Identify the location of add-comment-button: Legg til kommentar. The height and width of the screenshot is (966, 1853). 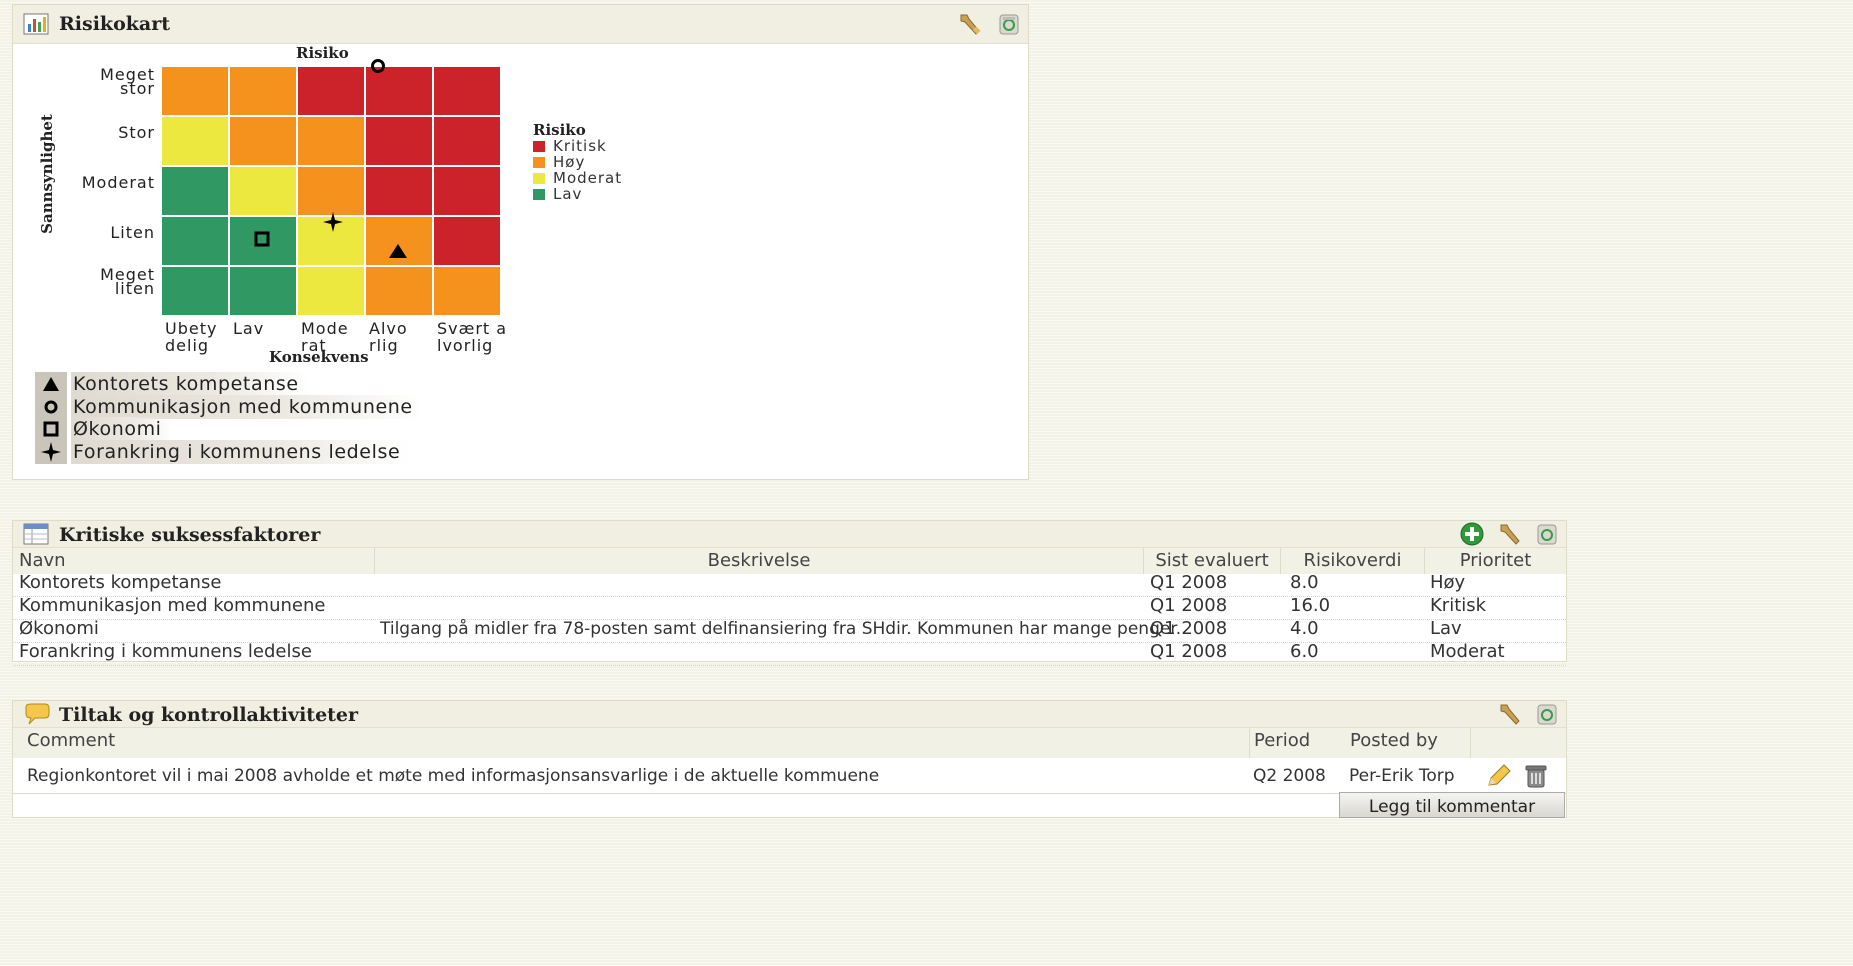
(1452, 805).